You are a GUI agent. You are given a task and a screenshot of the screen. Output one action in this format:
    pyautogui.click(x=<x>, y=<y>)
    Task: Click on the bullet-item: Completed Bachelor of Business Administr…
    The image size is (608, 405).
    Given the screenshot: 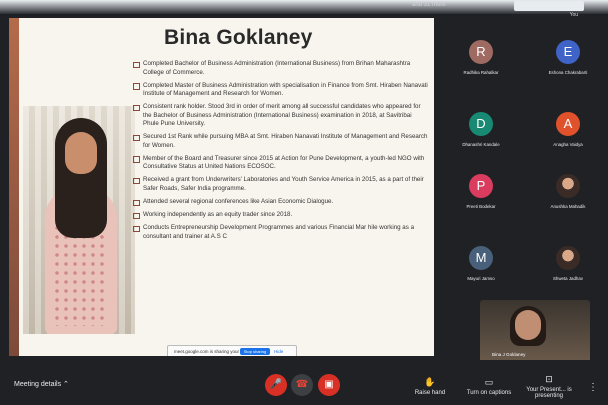 What is the action you would take?
    pyautogui.click(x=281, y=68)
    